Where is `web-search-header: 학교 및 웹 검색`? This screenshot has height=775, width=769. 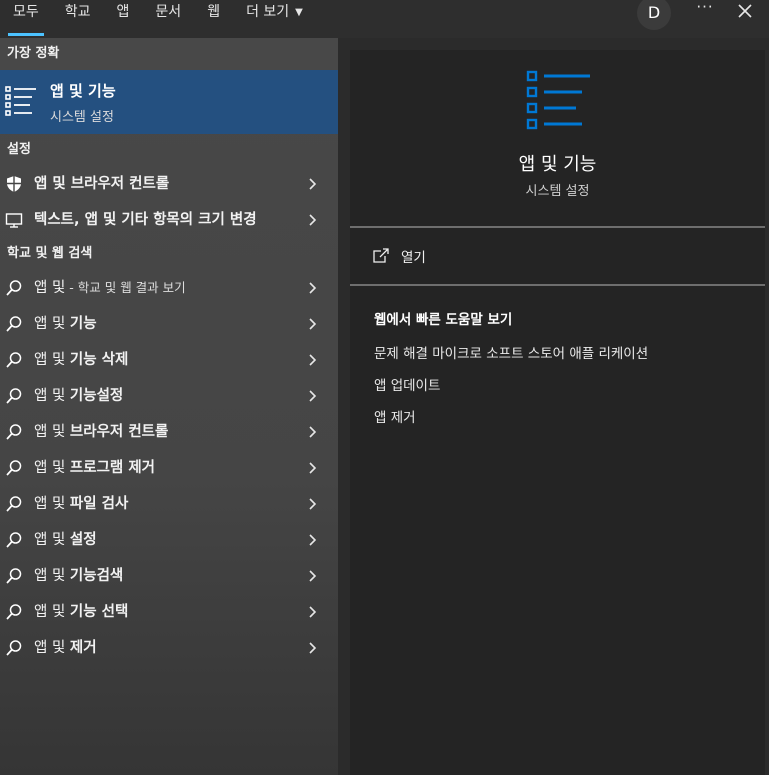 web-search-header: 학교 및 웹 검색 is located at coordinates (50, 253).